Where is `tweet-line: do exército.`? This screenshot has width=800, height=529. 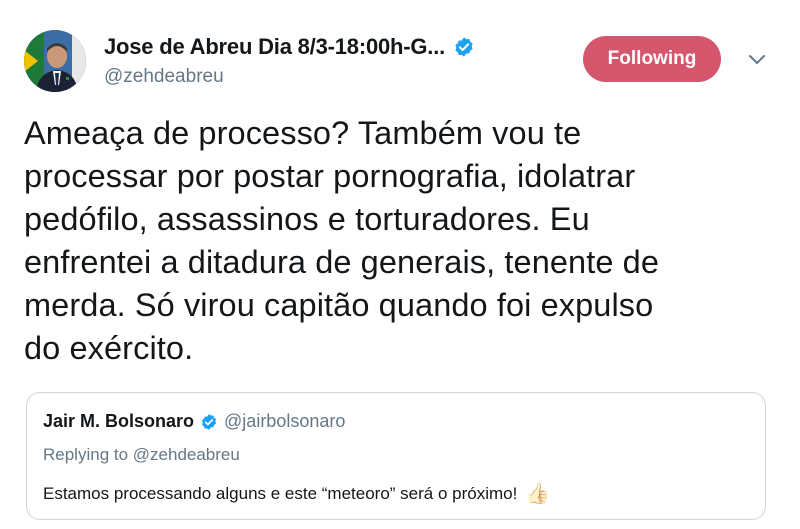 tweet-line: do exército. is located at coordinates (109, 348).